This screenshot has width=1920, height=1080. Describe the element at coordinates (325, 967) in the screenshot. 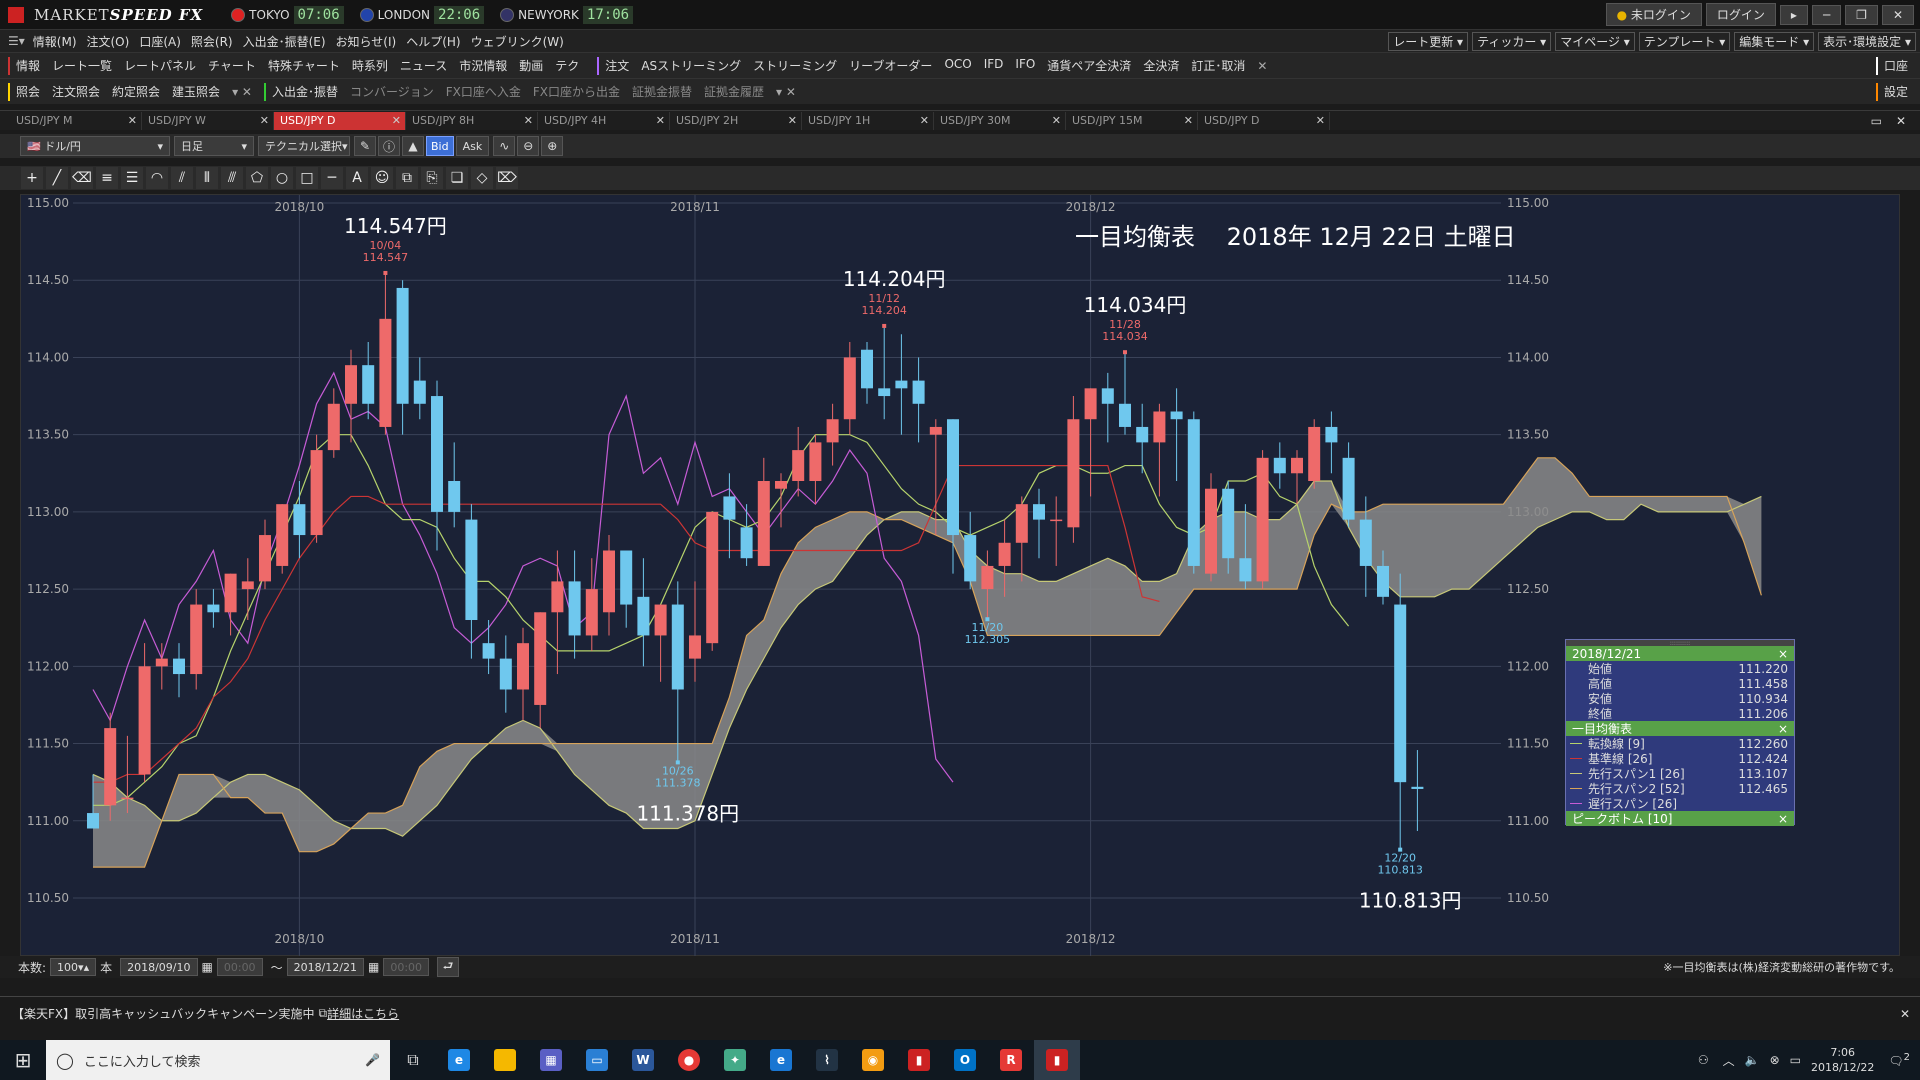

I see `to-date-field: 2018/12/21` at that location.